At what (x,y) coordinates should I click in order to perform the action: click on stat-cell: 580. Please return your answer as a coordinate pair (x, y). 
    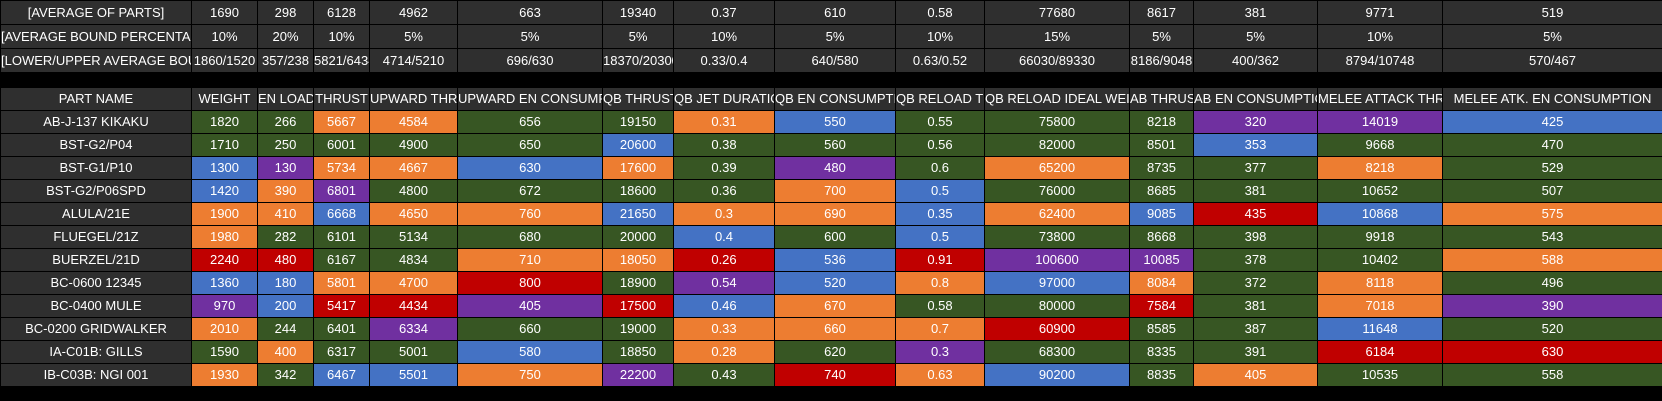
    Looking at the image, I should click on (530, 352).